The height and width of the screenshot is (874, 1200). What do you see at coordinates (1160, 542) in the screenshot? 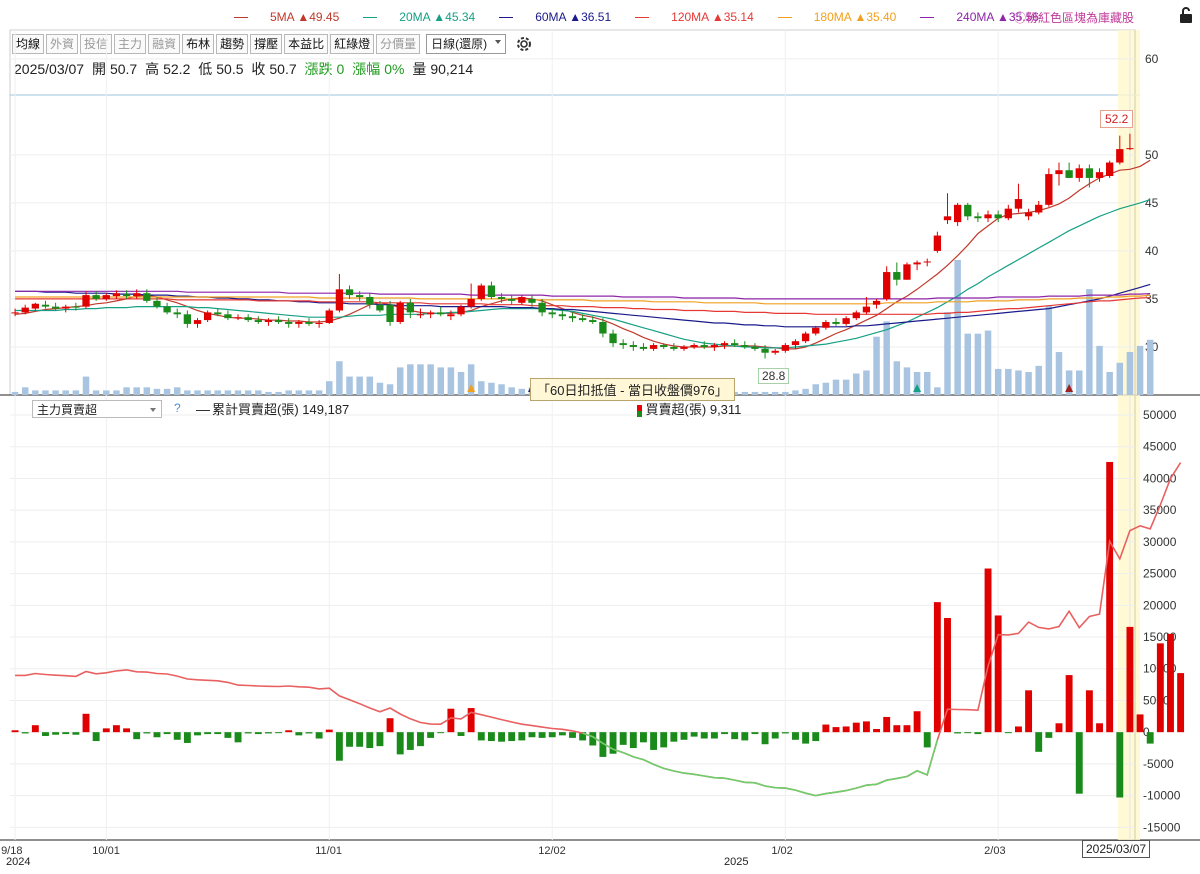
I see `flow-tick-label: 30000` at bounding box center [1160, 542].